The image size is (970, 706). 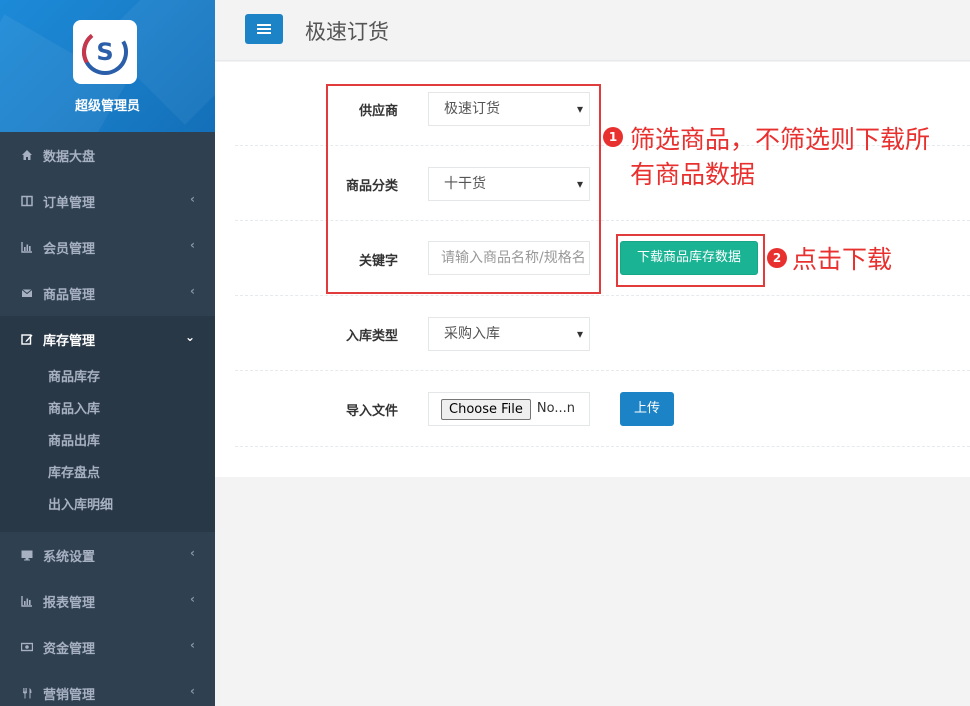 I want to click on download-highlight-box, so click(x=690, y=260).